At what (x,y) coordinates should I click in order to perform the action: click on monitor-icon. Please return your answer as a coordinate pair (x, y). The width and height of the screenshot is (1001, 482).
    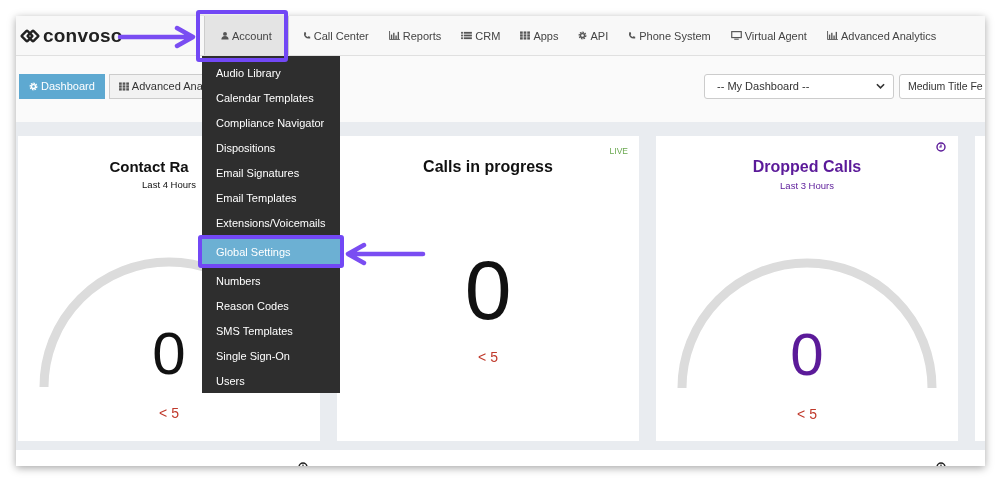
    Looking at the image, I should click on (736, 35).